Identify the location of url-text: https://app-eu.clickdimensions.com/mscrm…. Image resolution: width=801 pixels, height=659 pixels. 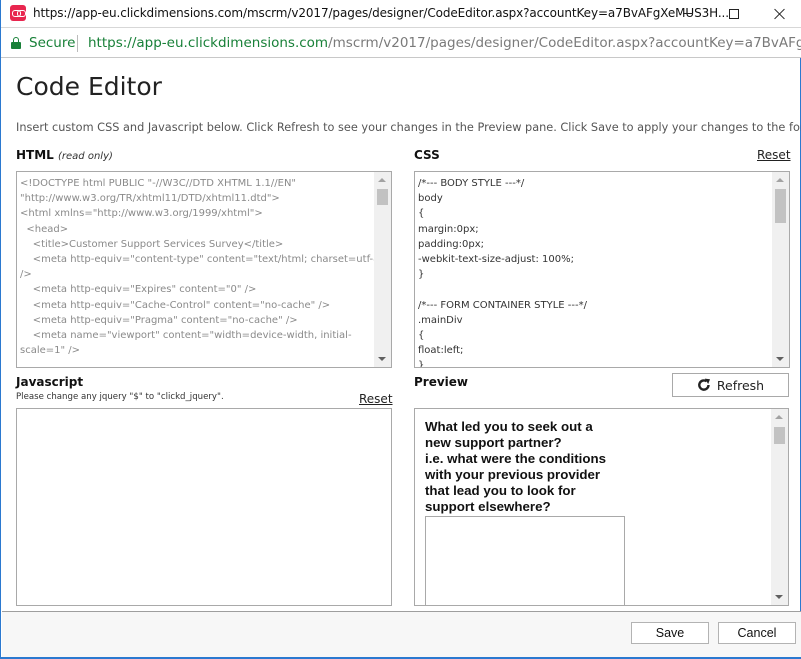
(444, 43).